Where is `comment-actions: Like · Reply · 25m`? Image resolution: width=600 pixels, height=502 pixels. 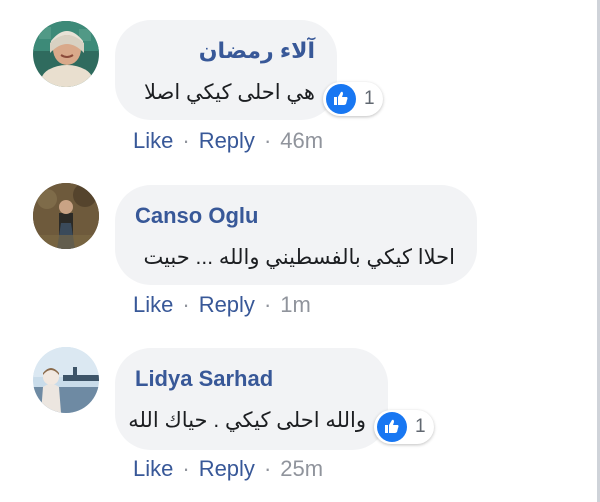
comment-actions: Like · Reply · 25m is located at coordinates (228, 469).